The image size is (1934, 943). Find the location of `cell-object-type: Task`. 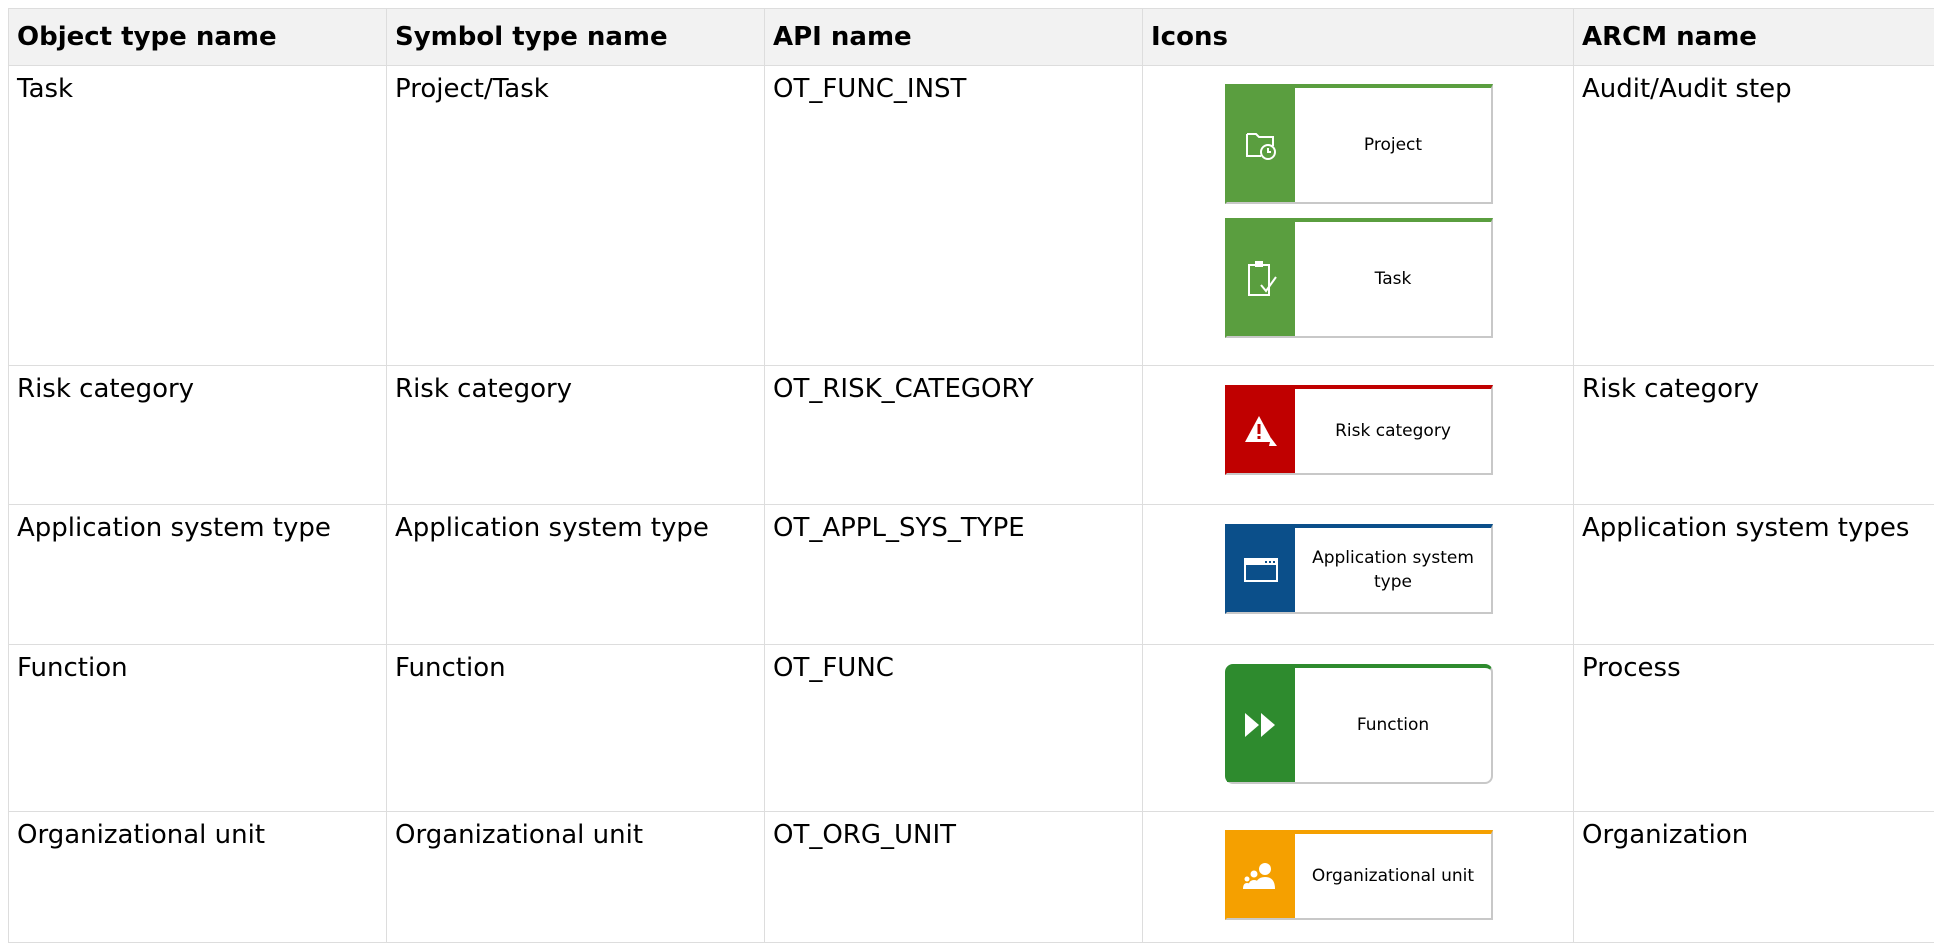

cell-object-type: Task is located at coordinates (198, 216).